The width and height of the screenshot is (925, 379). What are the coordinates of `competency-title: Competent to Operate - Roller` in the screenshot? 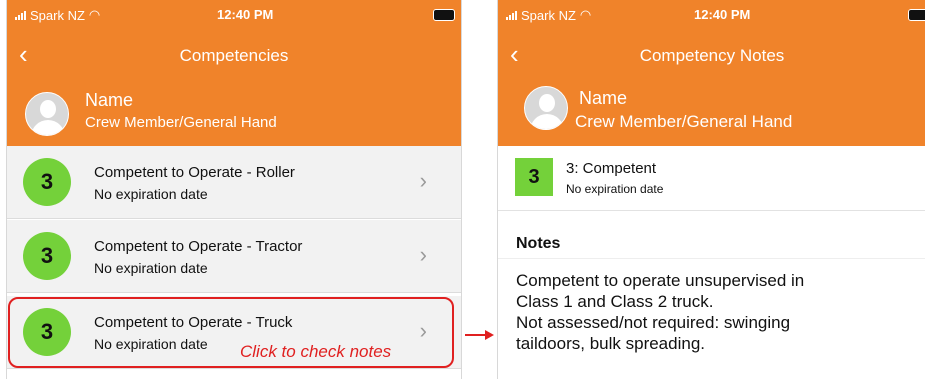 It's located at (194, 172).